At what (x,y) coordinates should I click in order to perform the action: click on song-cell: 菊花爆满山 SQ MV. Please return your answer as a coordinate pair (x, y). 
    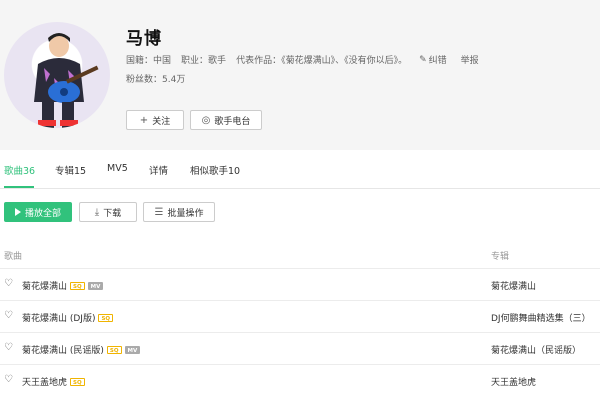
    Looking at the image, I should click on (63, 285).